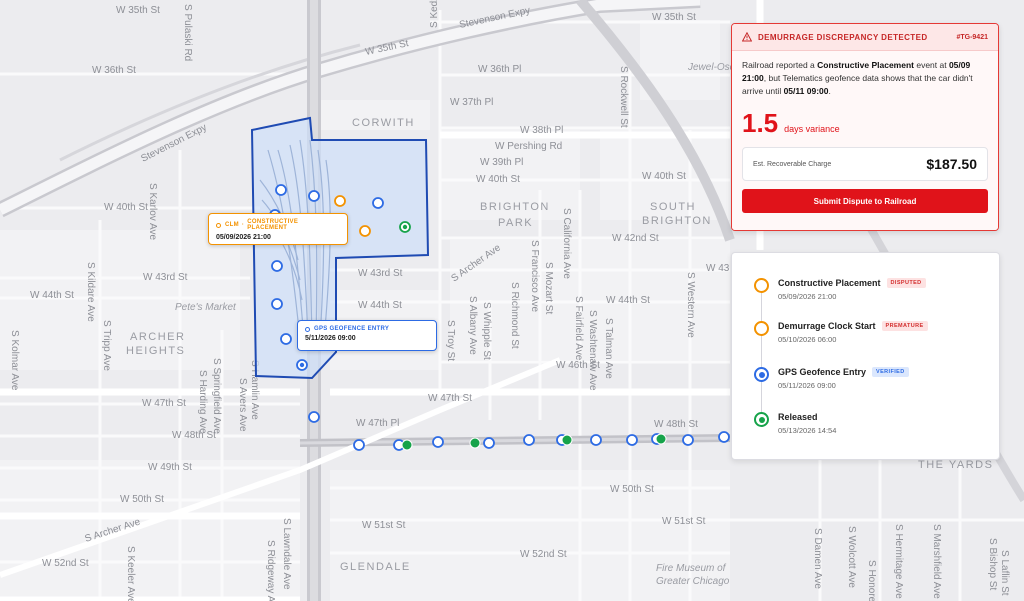 This screenshot has width=1024, height=601. Describe the element at coordinates (890, 372) in the screenshot. I see `verified-badge: VERIFIED` at that location.